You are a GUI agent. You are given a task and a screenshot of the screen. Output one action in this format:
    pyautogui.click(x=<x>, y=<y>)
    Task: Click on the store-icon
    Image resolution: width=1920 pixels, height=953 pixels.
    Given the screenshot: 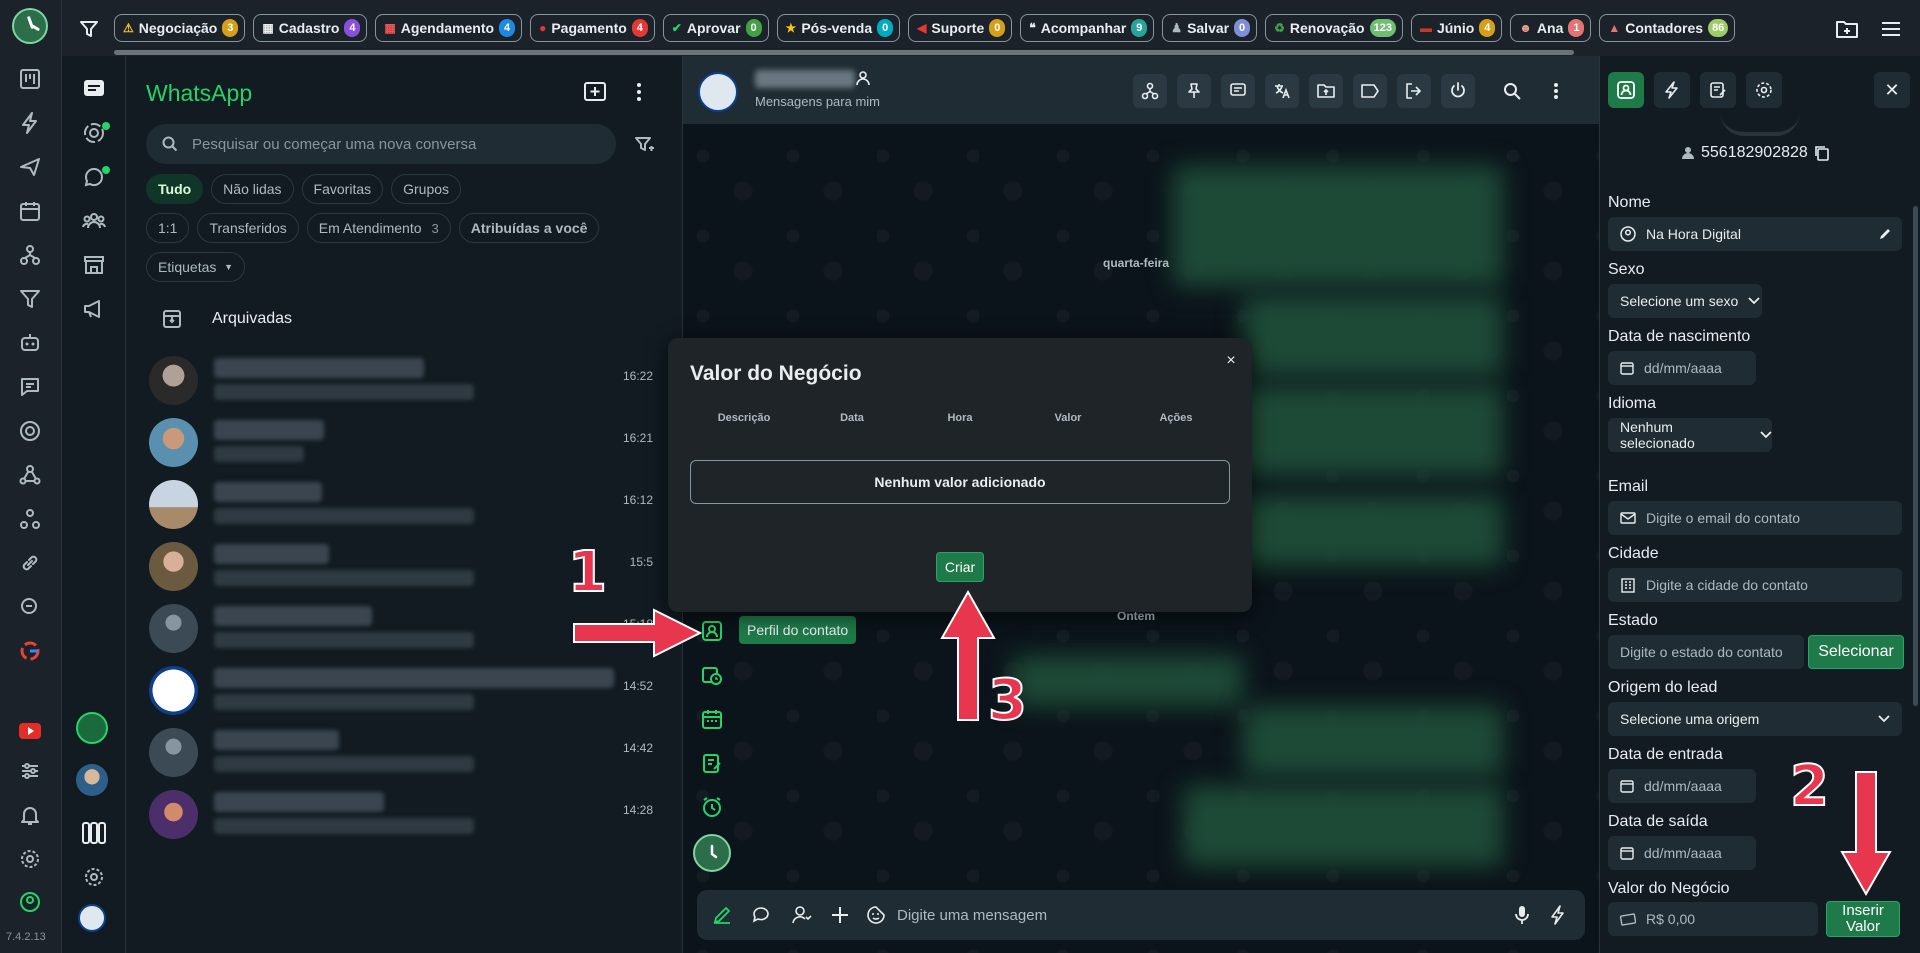 What is the action you would take?
    pyautogui.click(x=94, y=265)
    